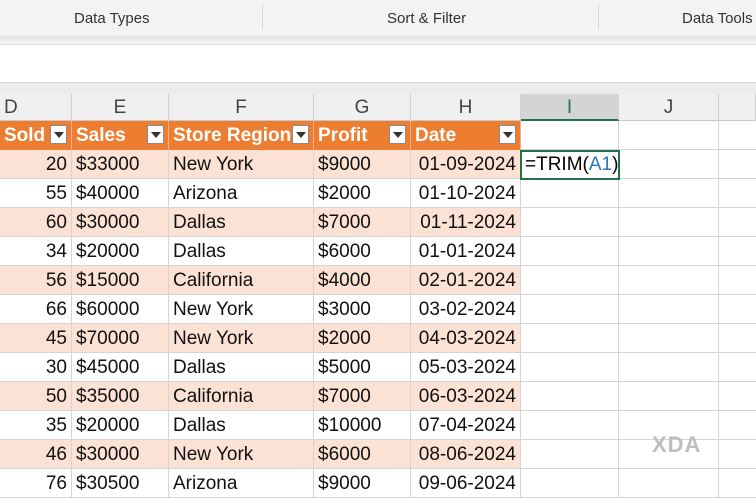  I want to click on cell-date: 07-04-2024, so click(466, 425).